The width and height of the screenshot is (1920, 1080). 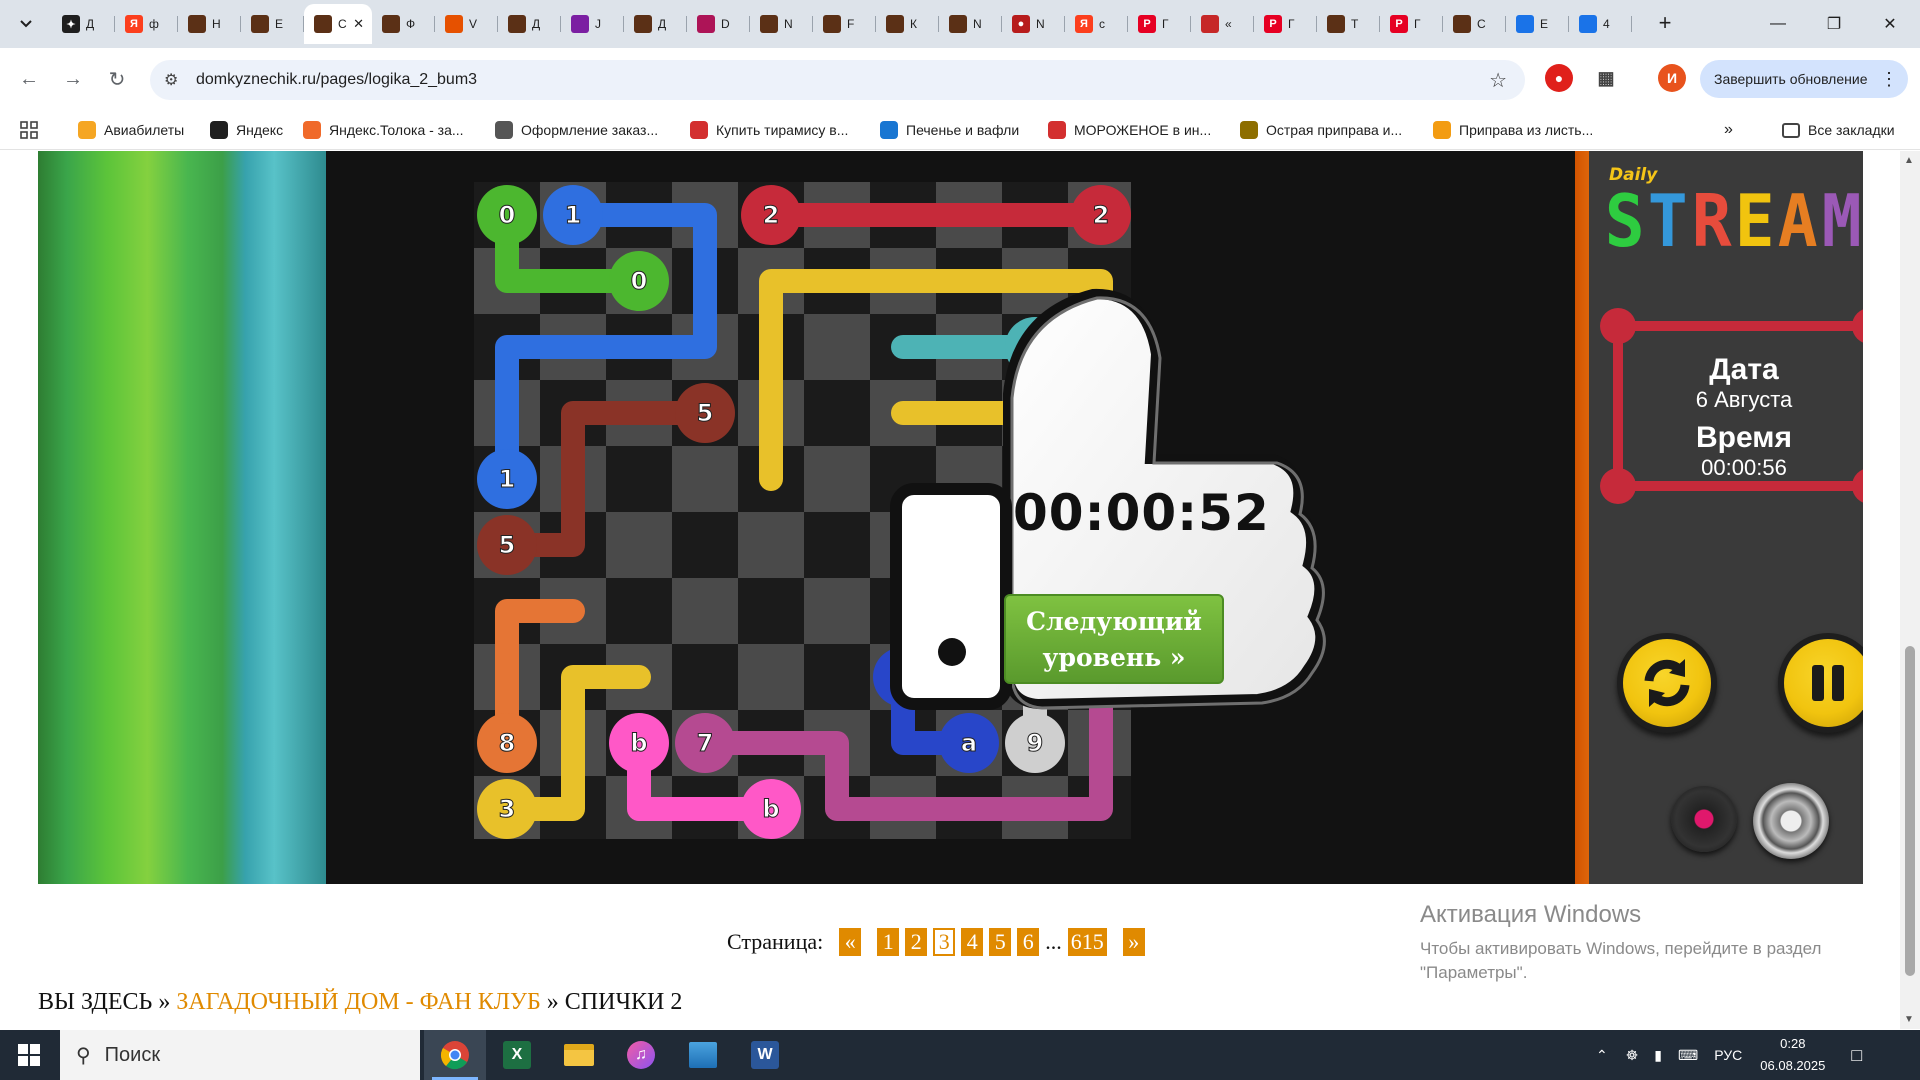 What do you see at coordinates (338, 24) in the screenshot?
I see `tab-active: С ✕` at bounding box center [338, 24].